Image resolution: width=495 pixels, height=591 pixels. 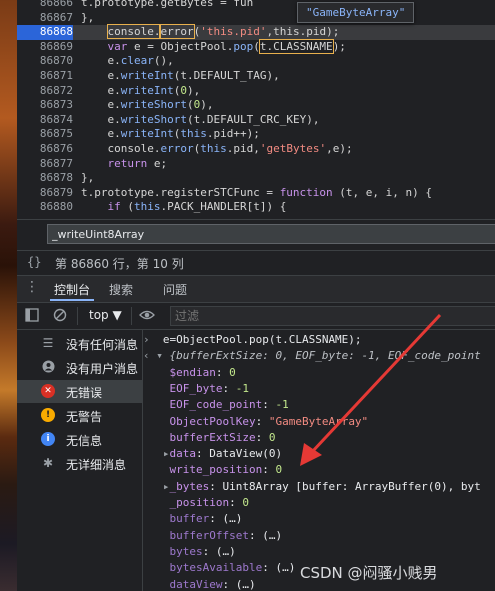 I want to click on code-text: e.writeInt(this.pid++);, so click(x=170, y=134).